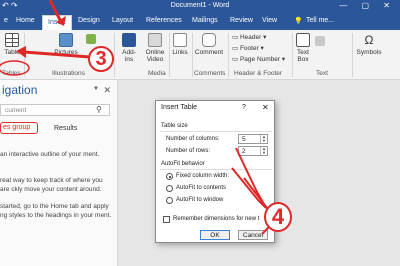 The width and height of the screenshot is (400, 266). Describe the element at coordinates (12, 40) in the screenshot. I see `table-icon` at that location.